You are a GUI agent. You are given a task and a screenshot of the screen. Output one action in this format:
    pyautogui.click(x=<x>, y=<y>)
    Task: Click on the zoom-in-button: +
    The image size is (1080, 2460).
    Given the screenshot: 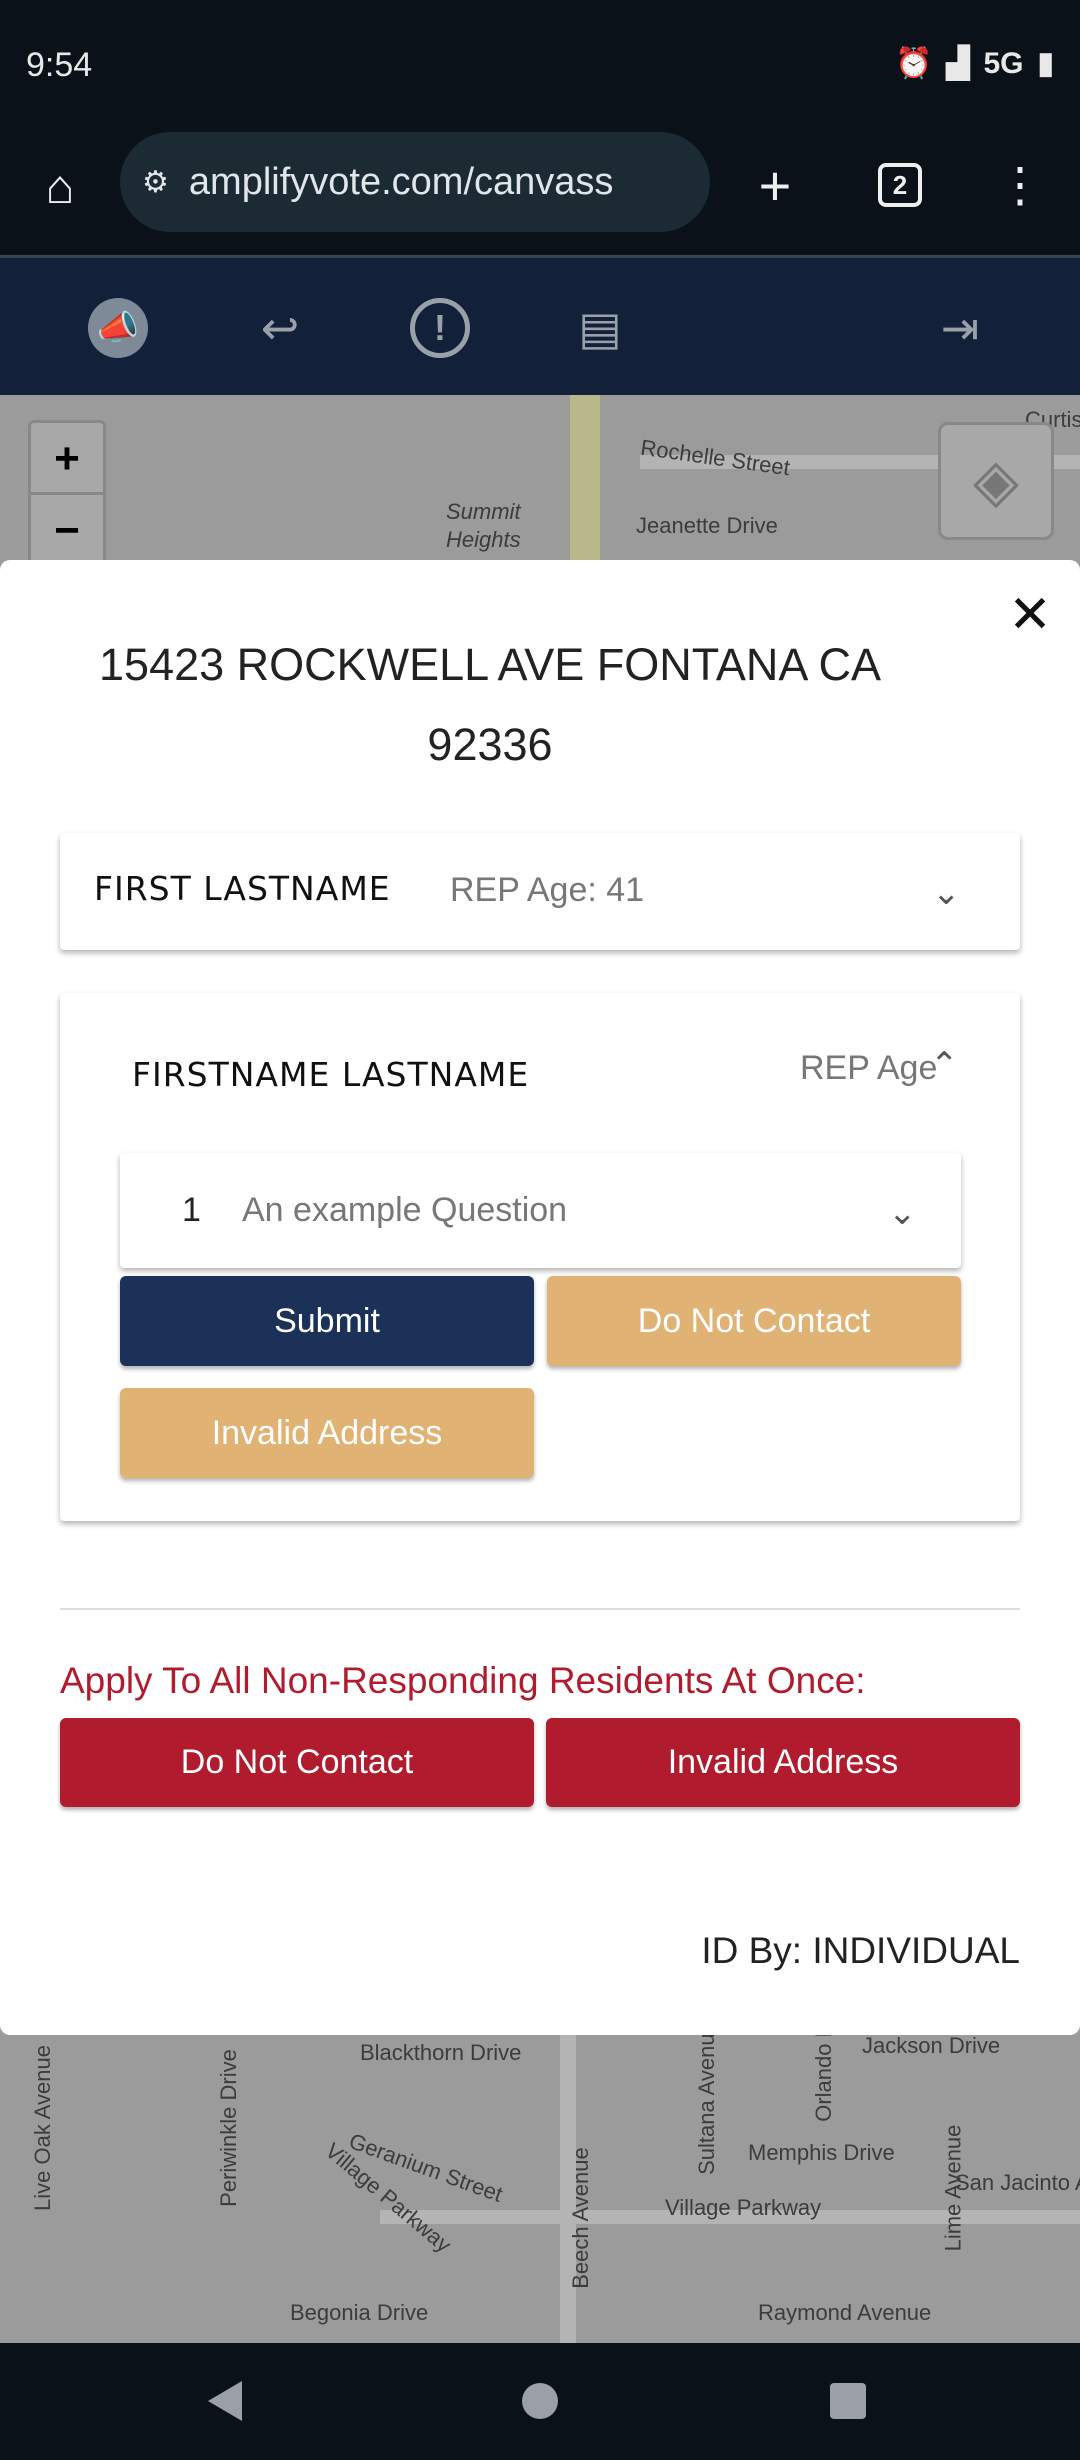 What is the action you would take?
    pyautogui.click(x=67, y=459)
    